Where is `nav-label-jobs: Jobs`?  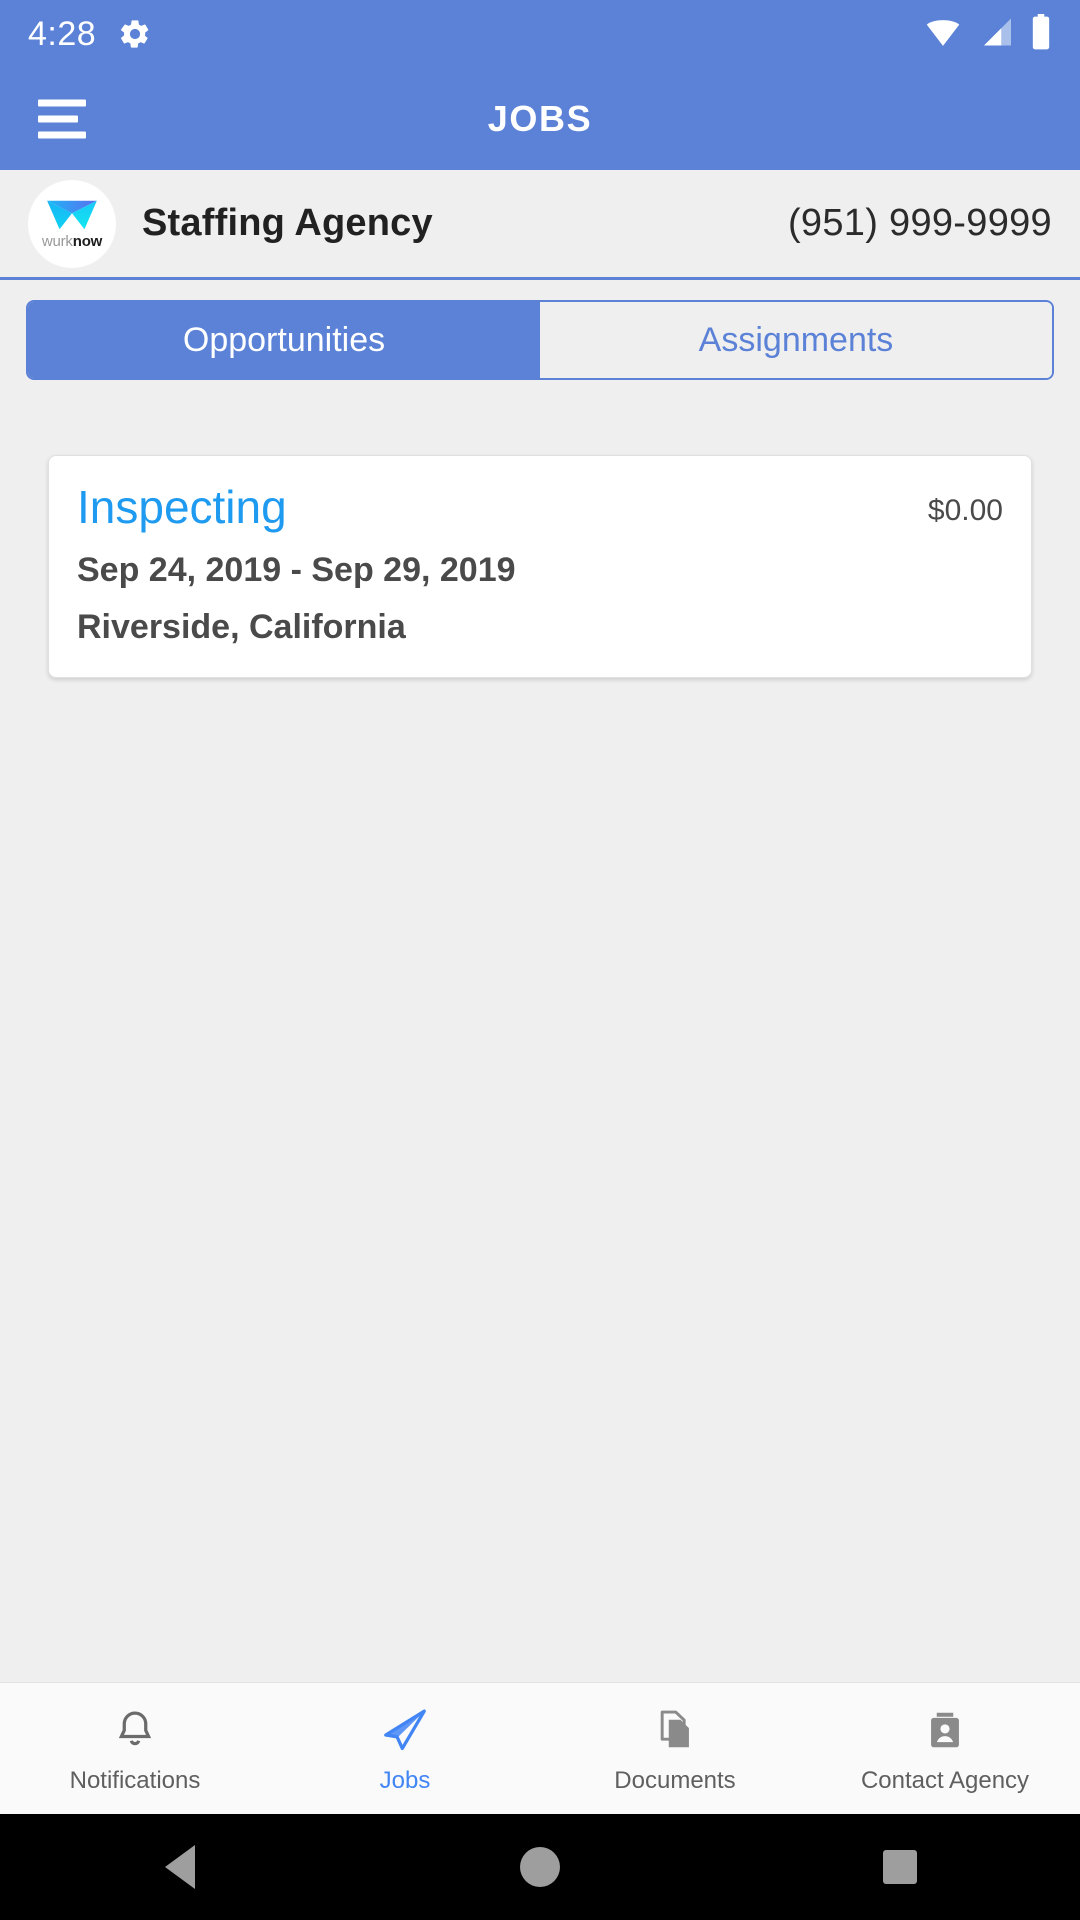
nav-label-jobs: Jobs is located at coordinates (405, 1780).